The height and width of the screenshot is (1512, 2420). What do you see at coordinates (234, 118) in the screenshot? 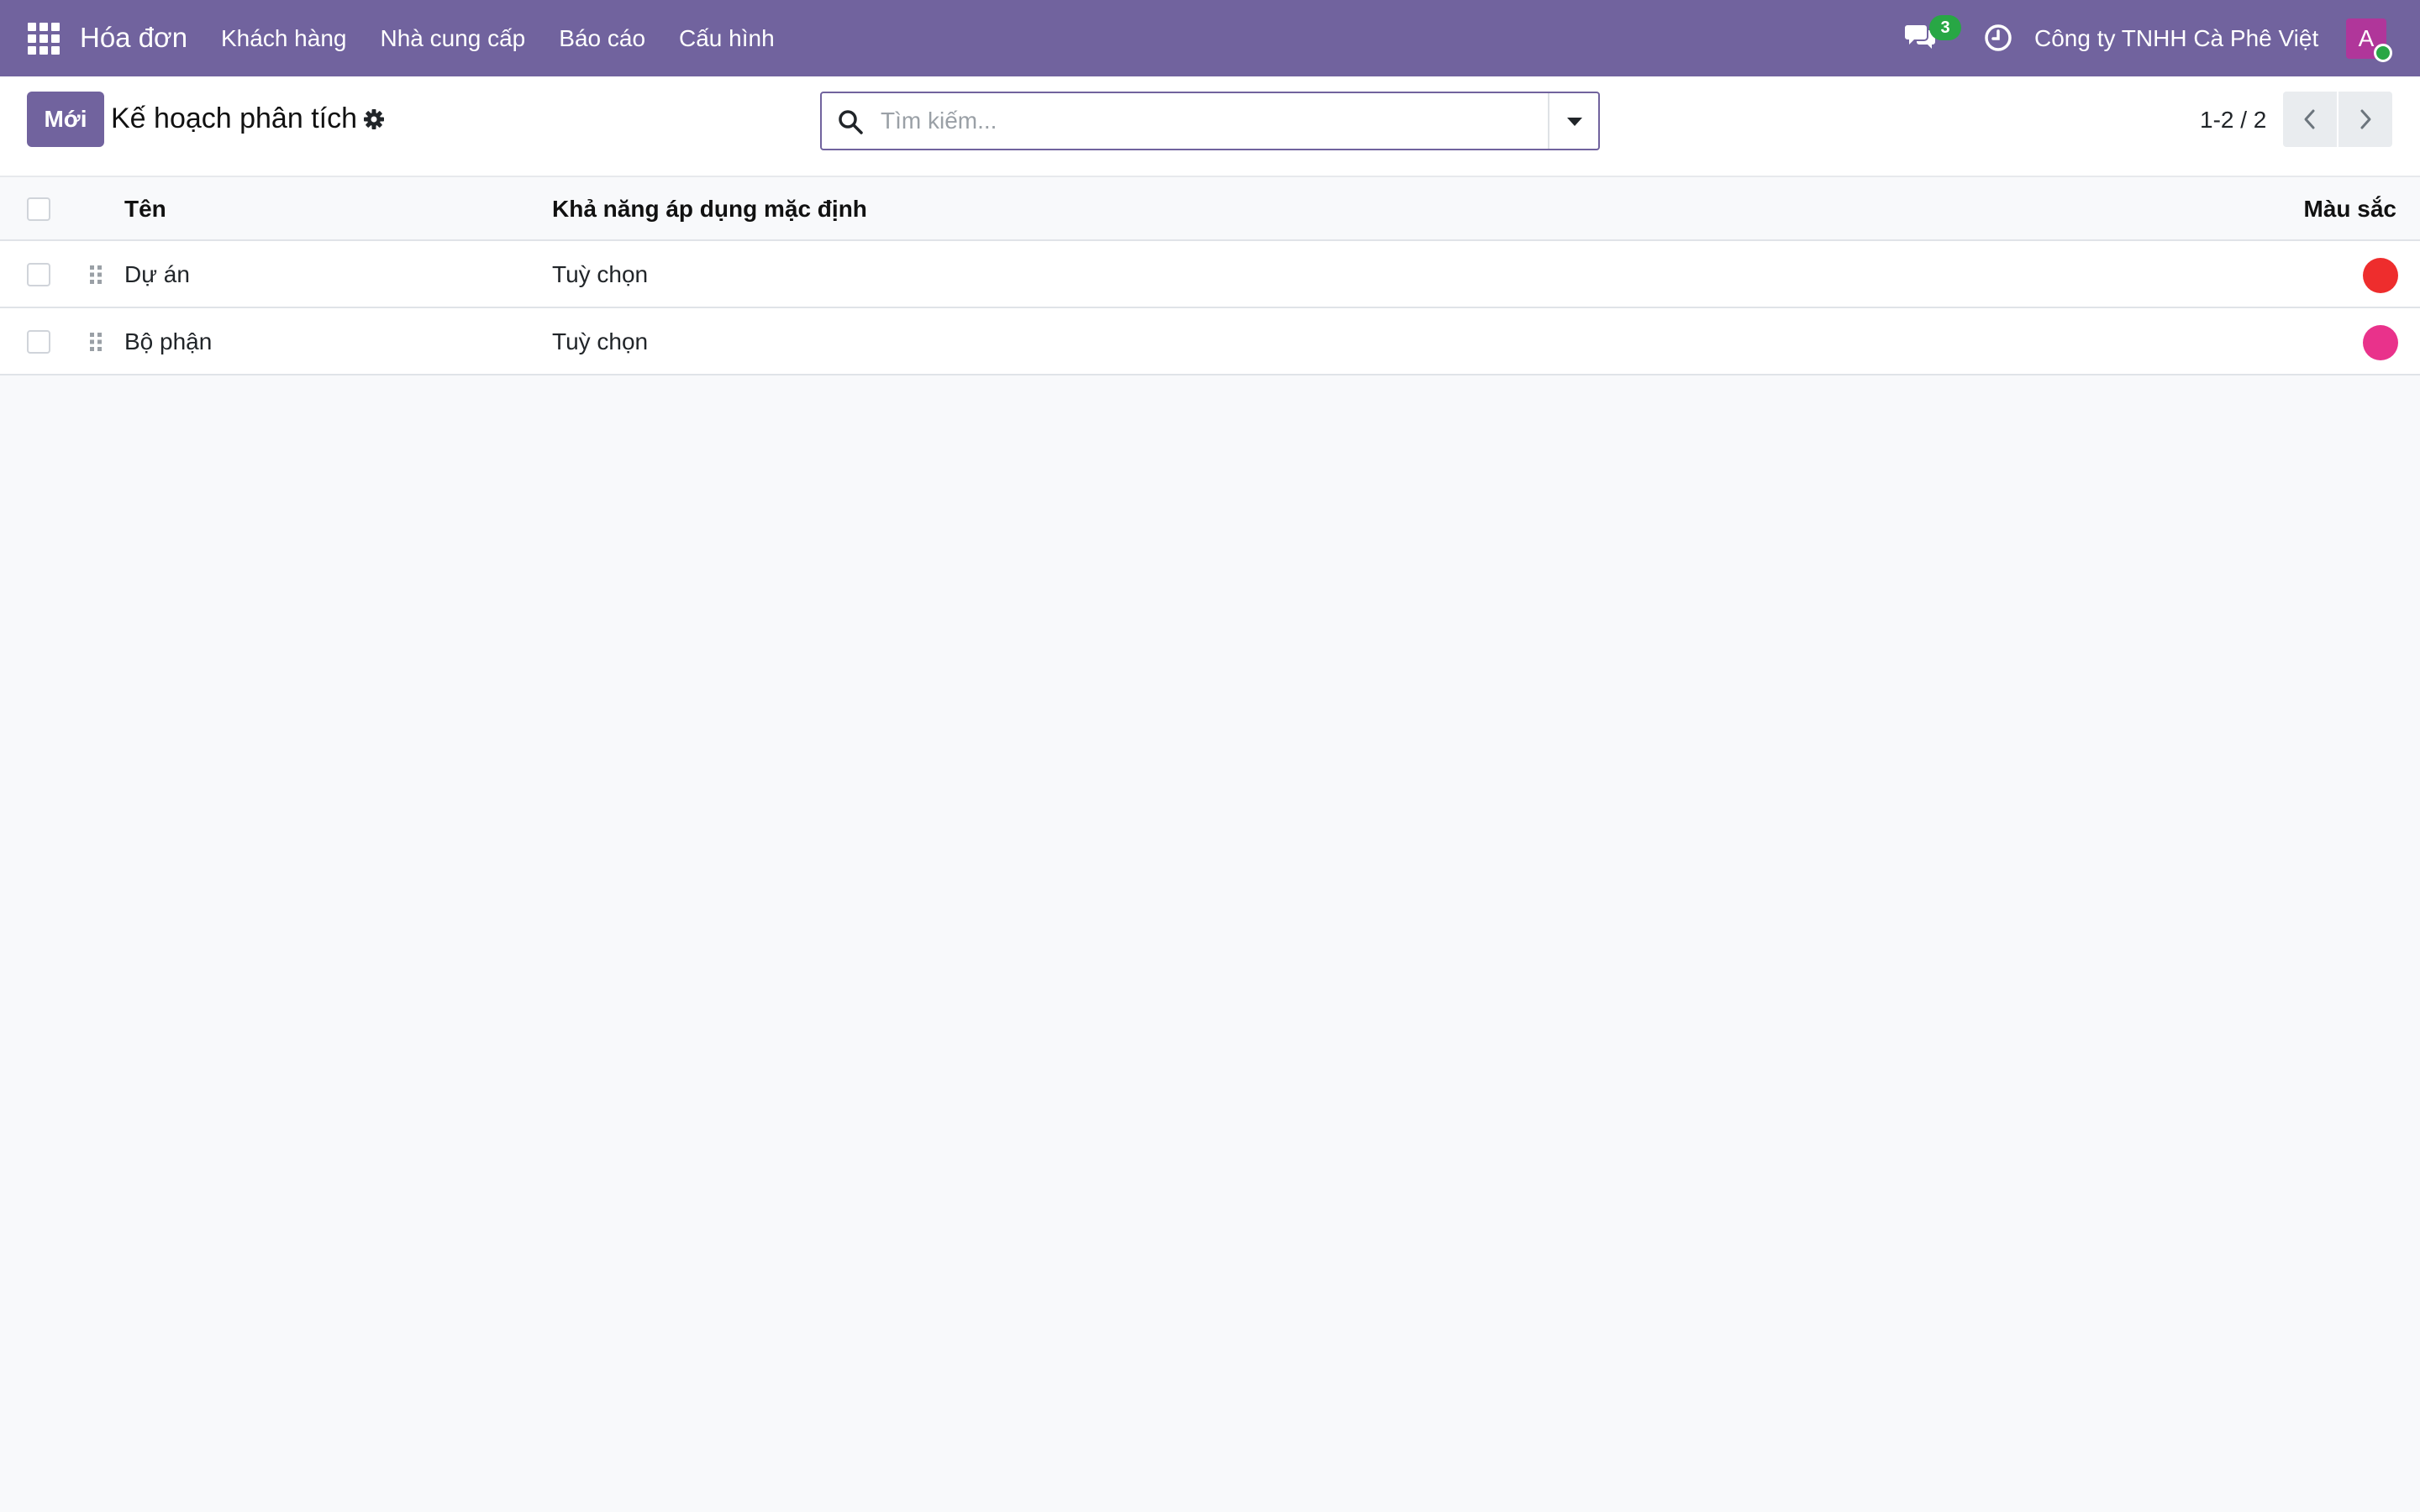
I see `page-title: Kế hoạch phân tích` at bounding box center [234, 118].